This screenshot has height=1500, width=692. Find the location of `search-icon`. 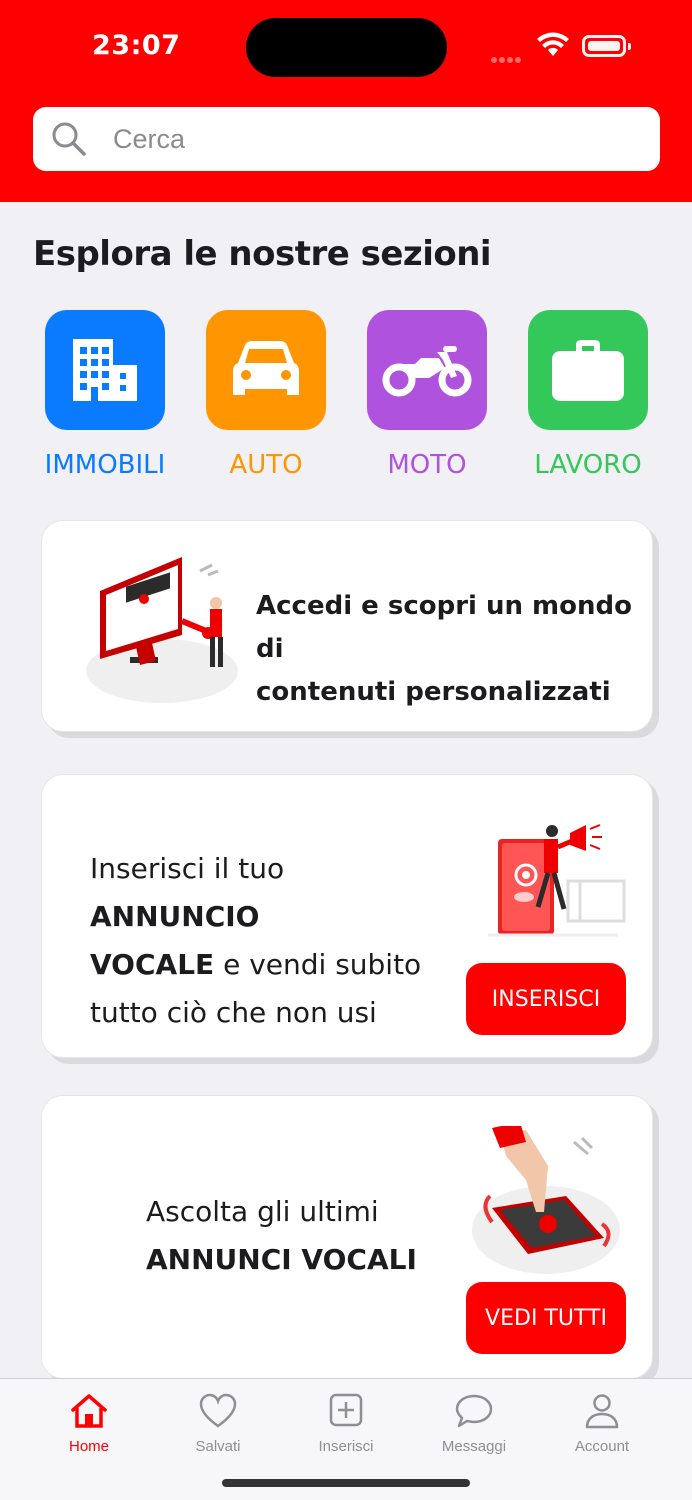

search-icon is located at coordinates (69, 139).